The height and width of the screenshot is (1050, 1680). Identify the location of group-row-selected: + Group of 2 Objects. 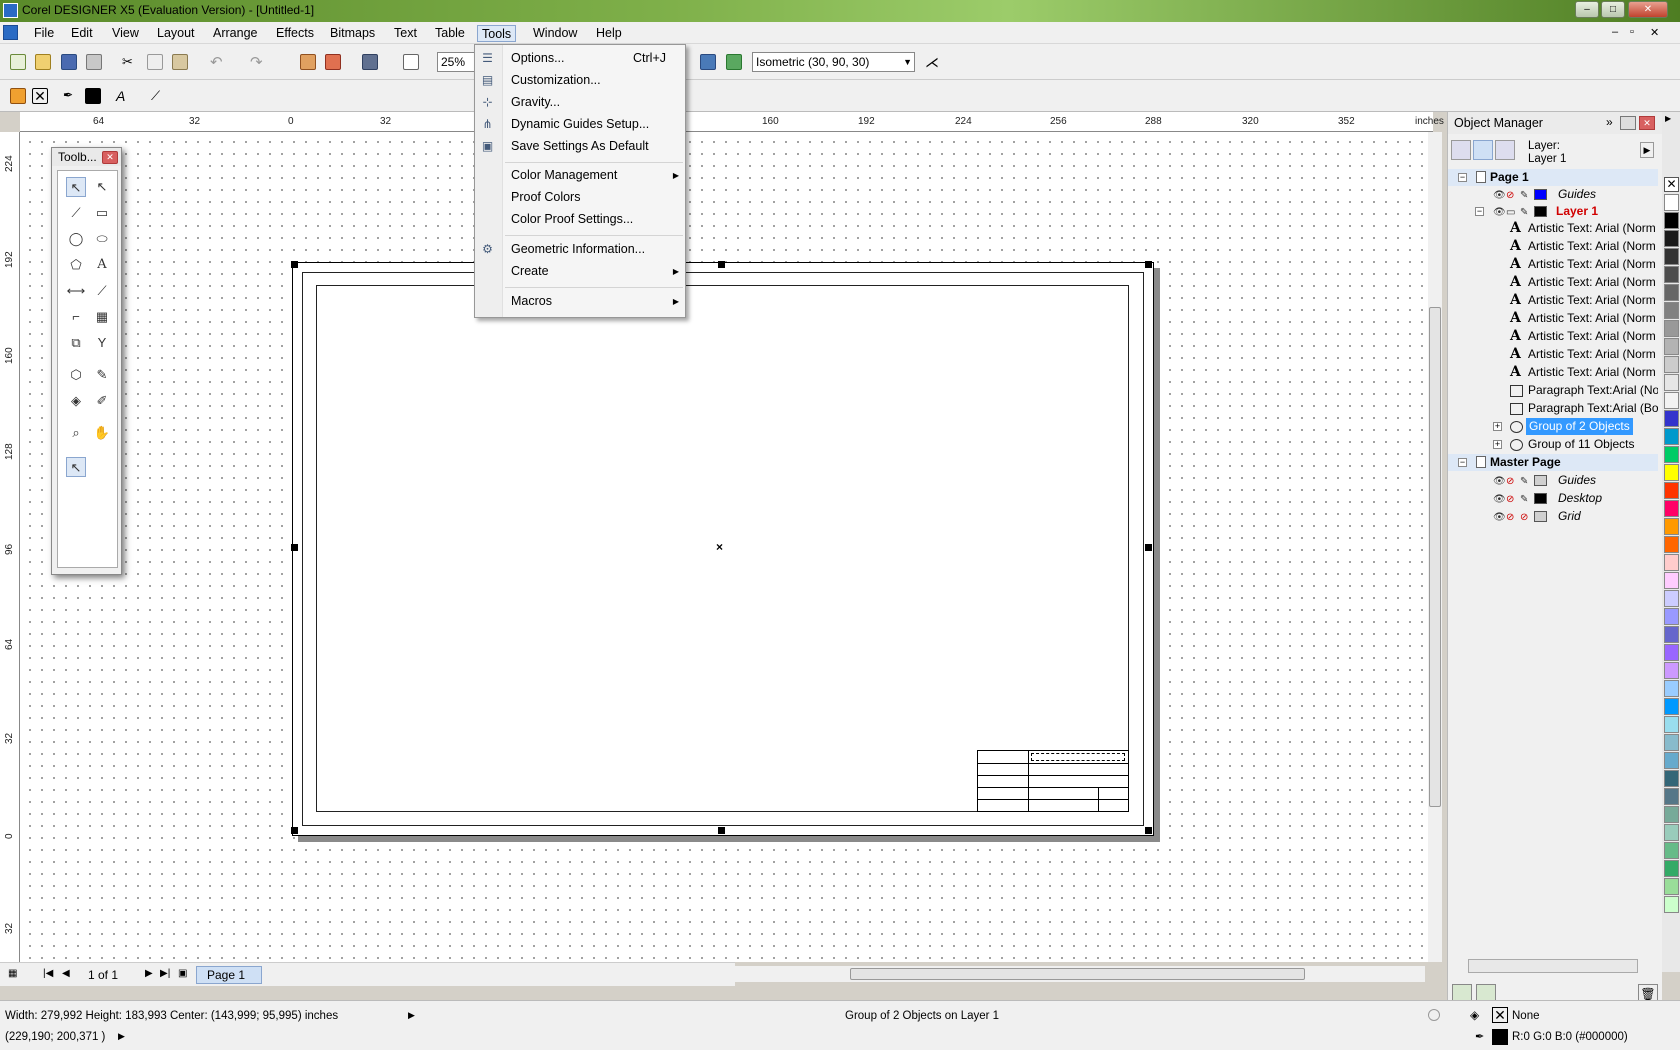
(1553, 426).